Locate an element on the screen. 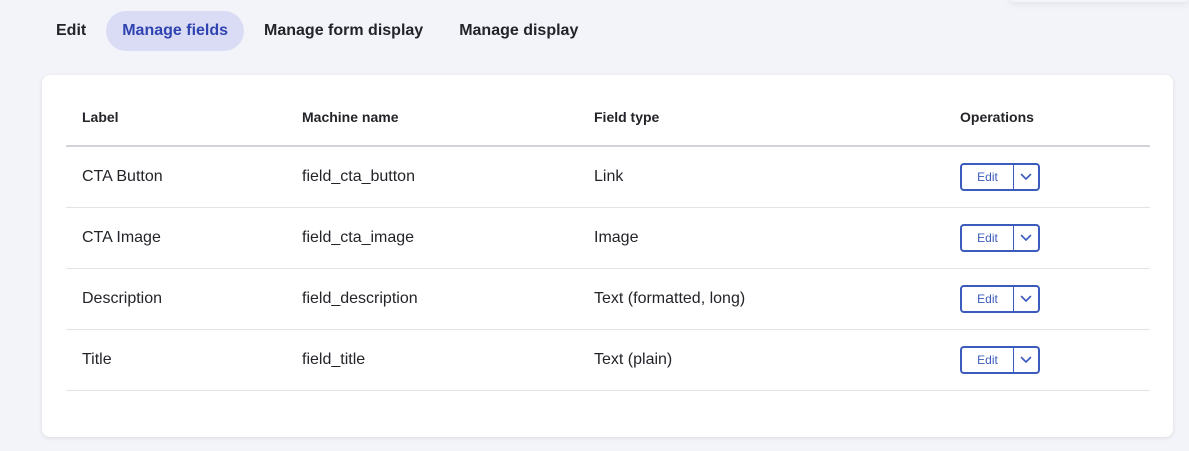  field-type: Text (plain) is located at coordinates (761, 360).